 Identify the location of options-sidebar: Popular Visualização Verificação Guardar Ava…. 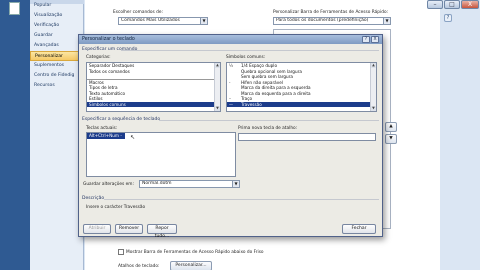
(57, 135).